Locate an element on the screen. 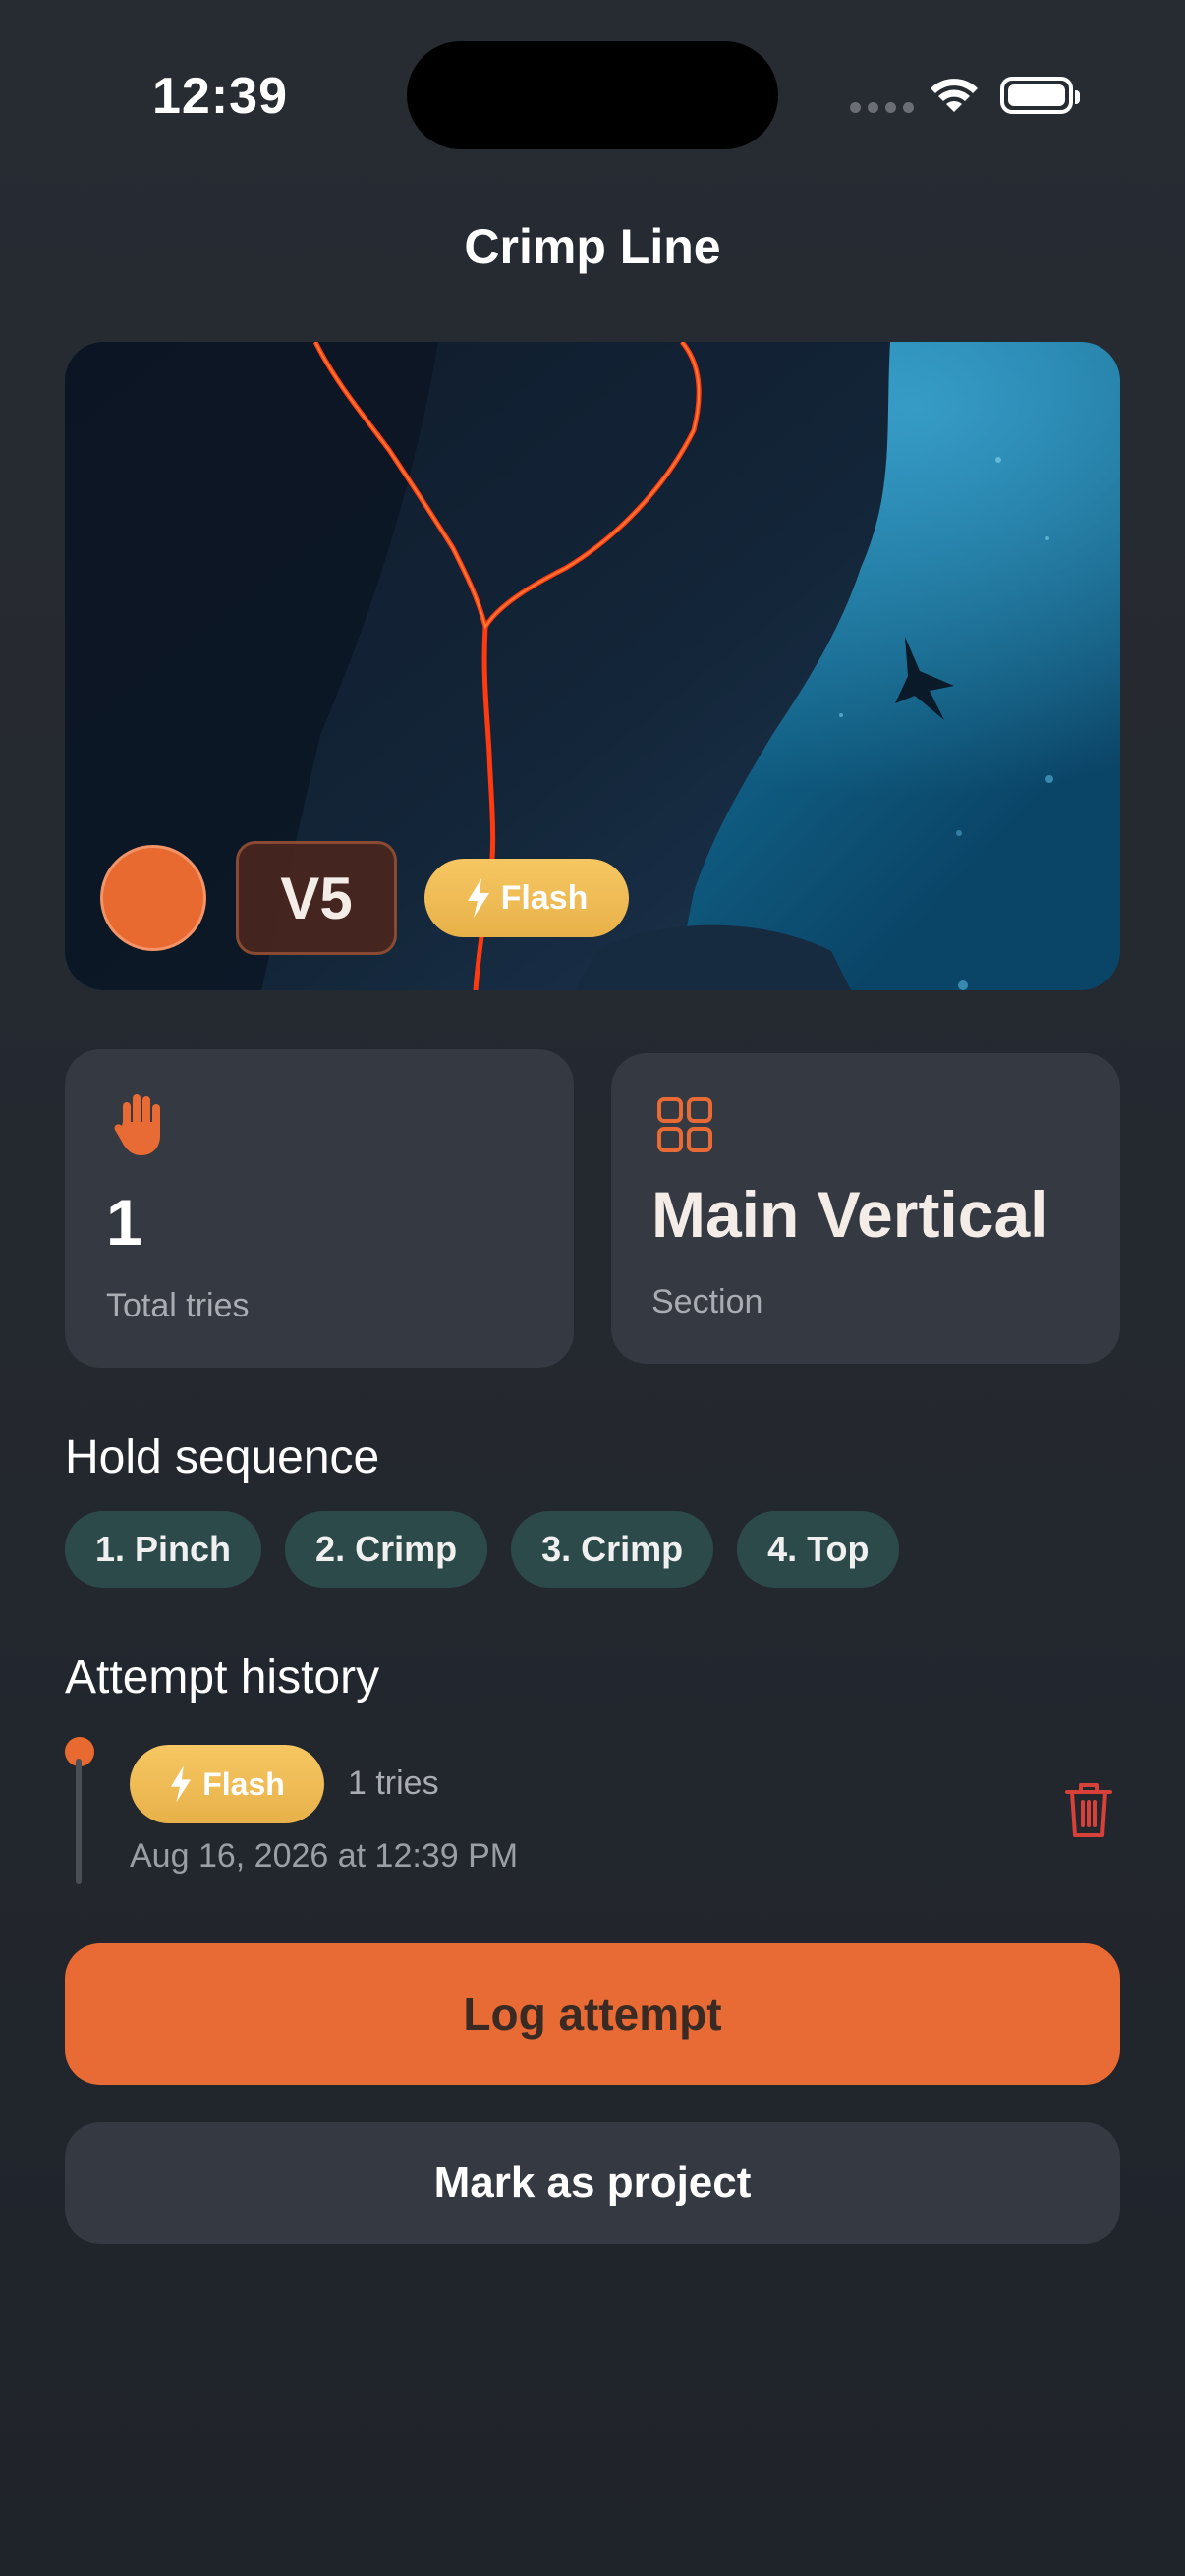 The height and width of the screenshot is (2576, 1185). log-attempt-button: Log attempt is located at coordinates (592, 2014).